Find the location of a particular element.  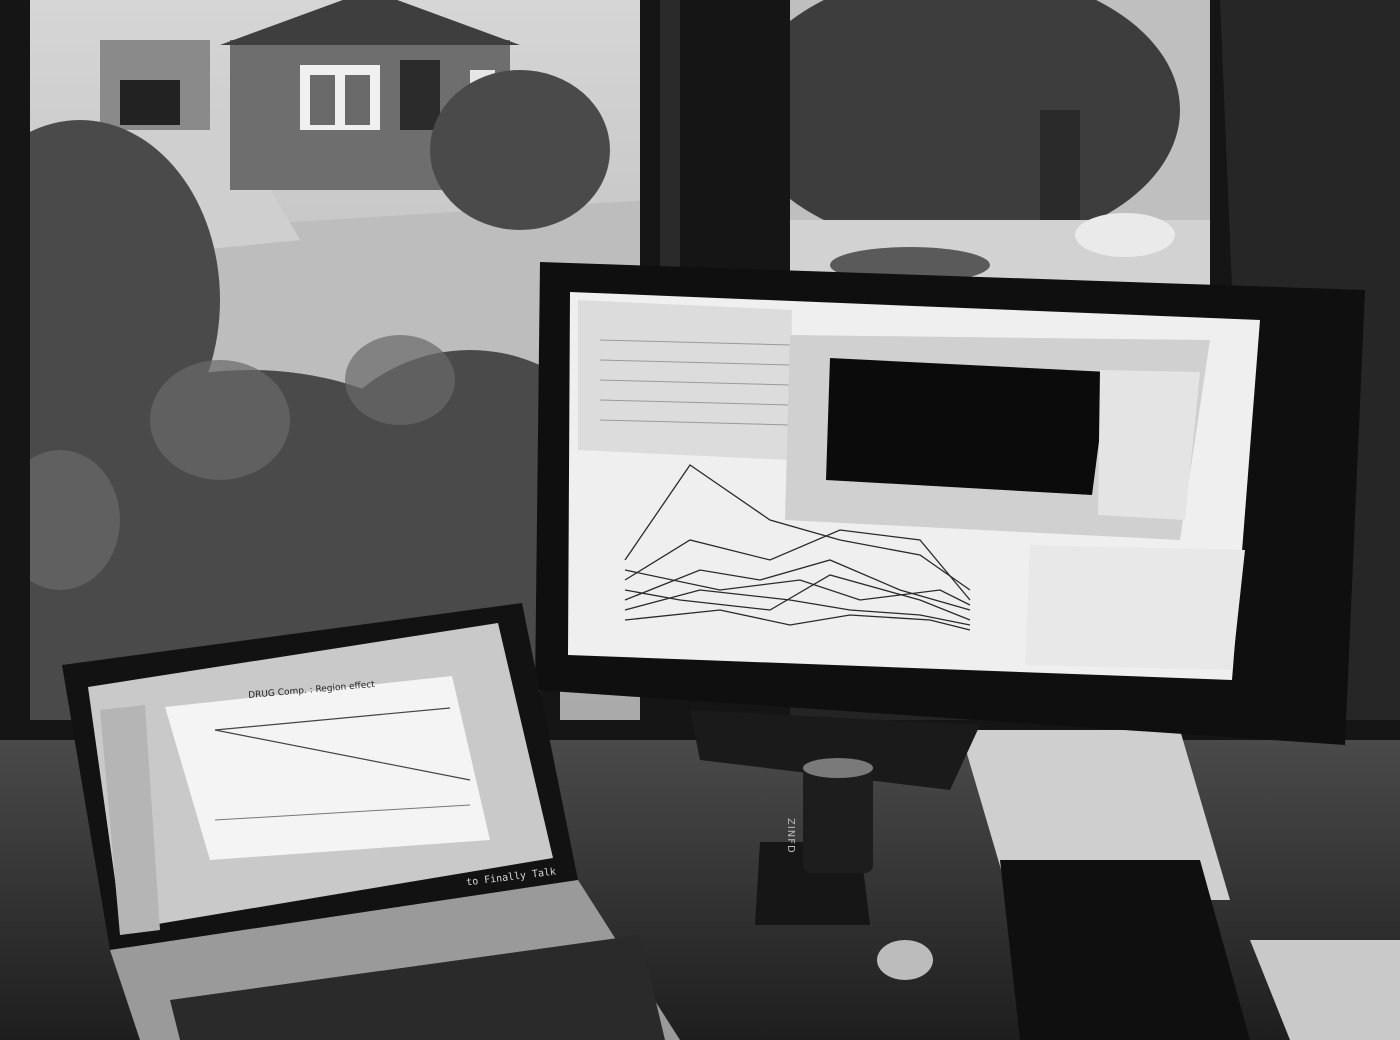

mouse is located at coordinates (905, 960).